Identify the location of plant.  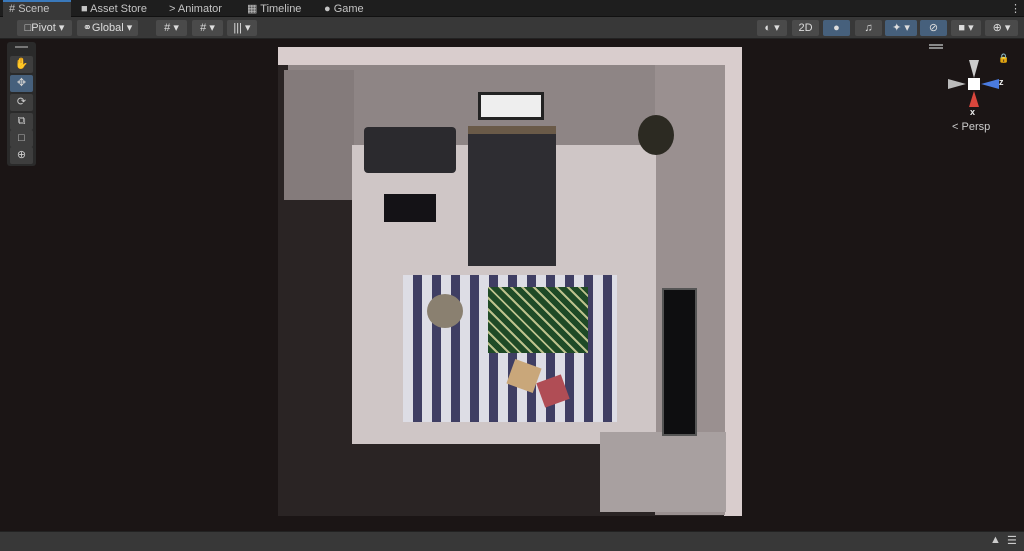
(656, 135).